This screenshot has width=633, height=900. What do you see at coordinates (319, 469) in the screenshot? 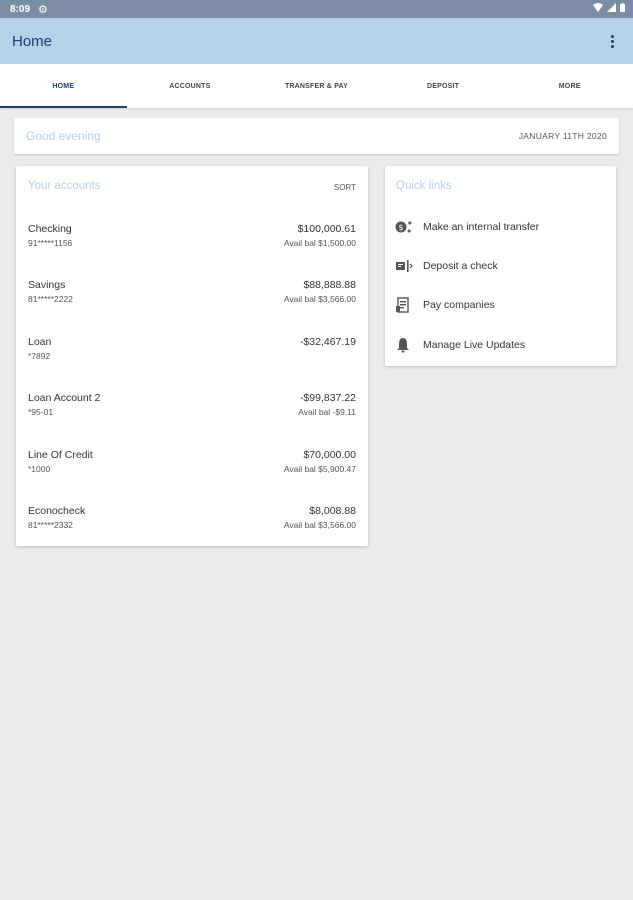
I see `account-available-balance: Avail bal $5,900.47` at bounding box center [319, 469].